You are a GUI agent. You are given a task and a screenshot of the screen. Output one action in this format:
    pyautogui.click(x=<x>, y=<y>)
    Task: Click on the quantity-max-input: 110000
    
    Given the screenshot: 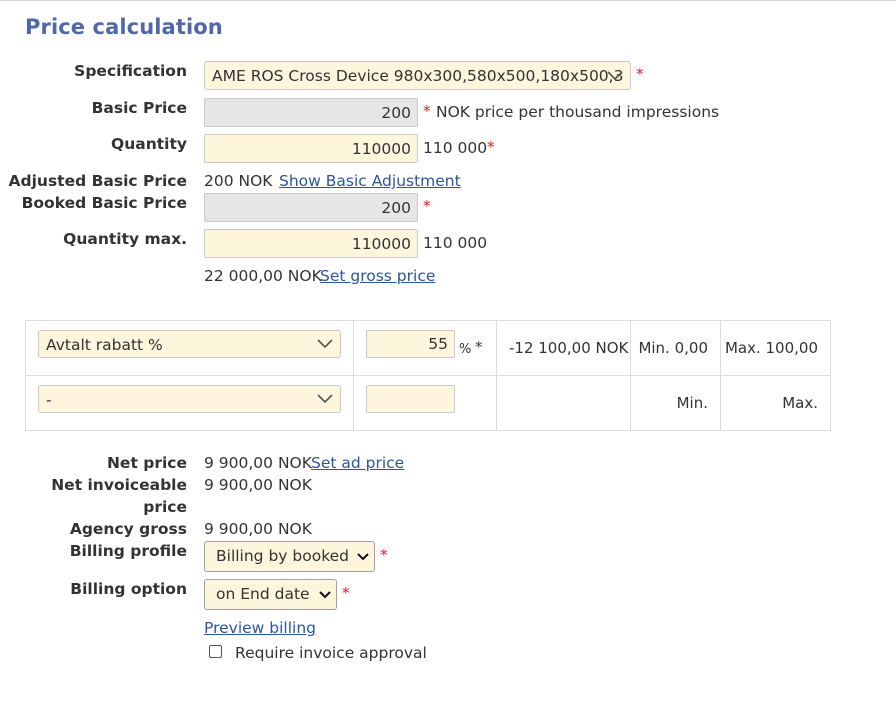 What is the action you would take?
    pyautogui.click(x=311, y=243)
    